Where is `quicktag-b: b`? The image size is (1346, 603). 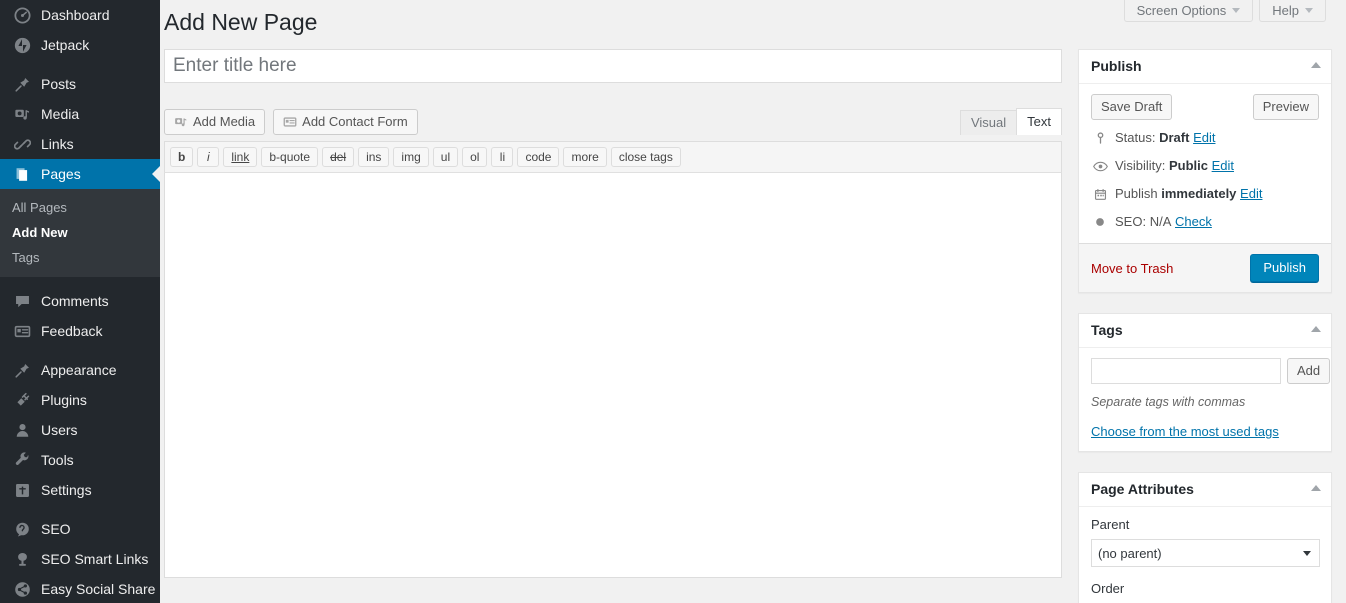 quicktag-b: b is located at coordinates (182, 157).